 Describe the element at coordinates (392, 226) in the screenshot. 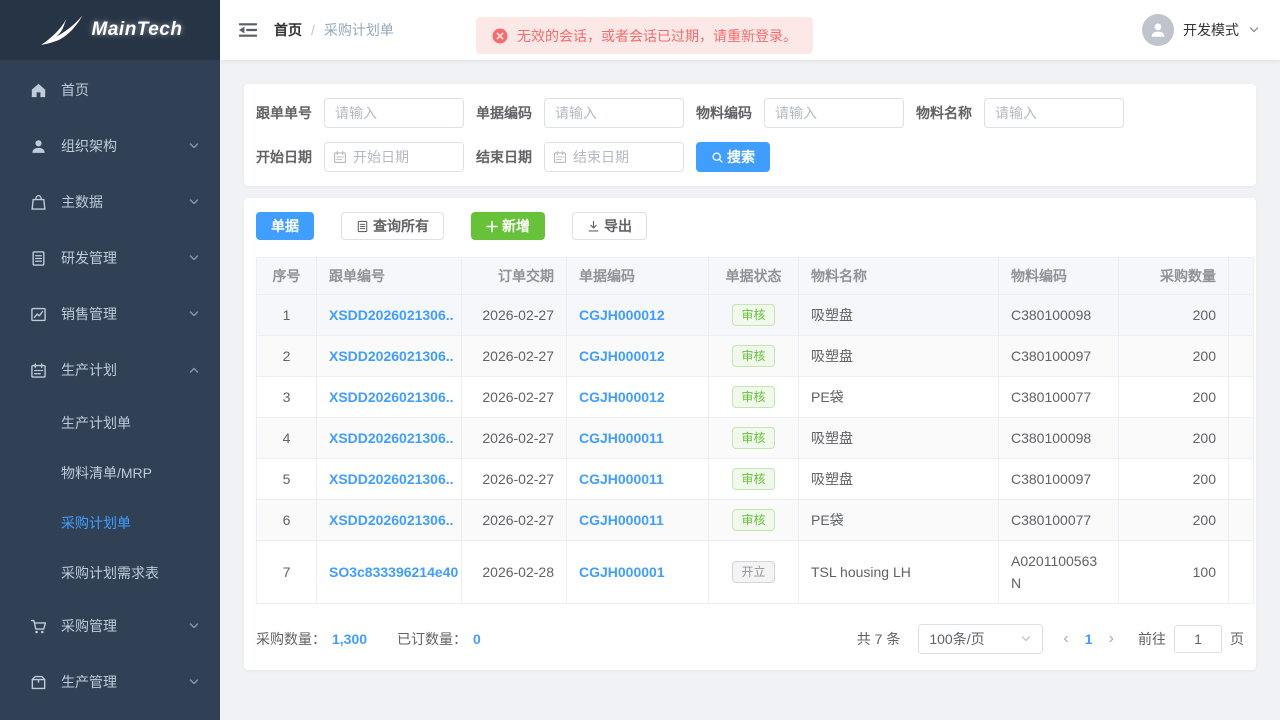

I see `query-all-button: 查询所有` at that location.